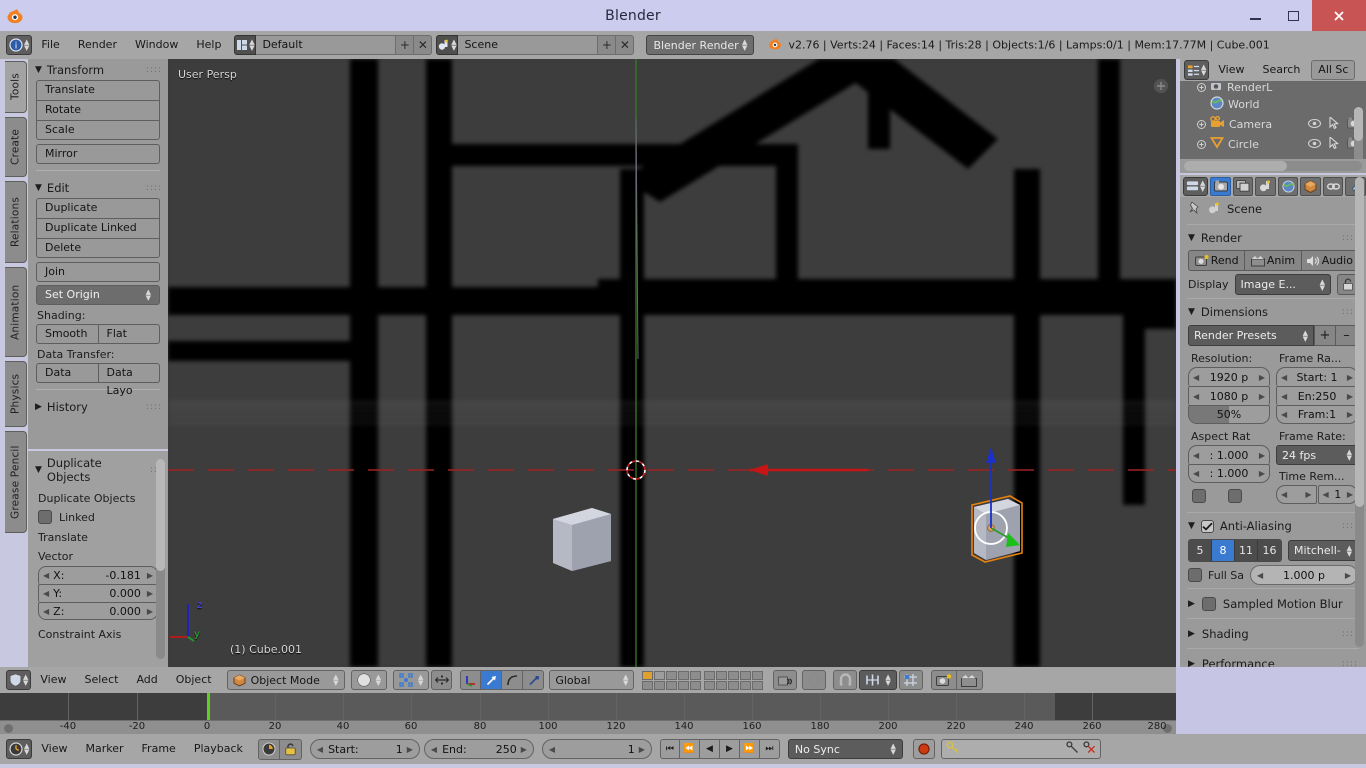 The width and height of the screenshot is (1366, 768). I want to click on tab-render-properties, so click(1220, 186).